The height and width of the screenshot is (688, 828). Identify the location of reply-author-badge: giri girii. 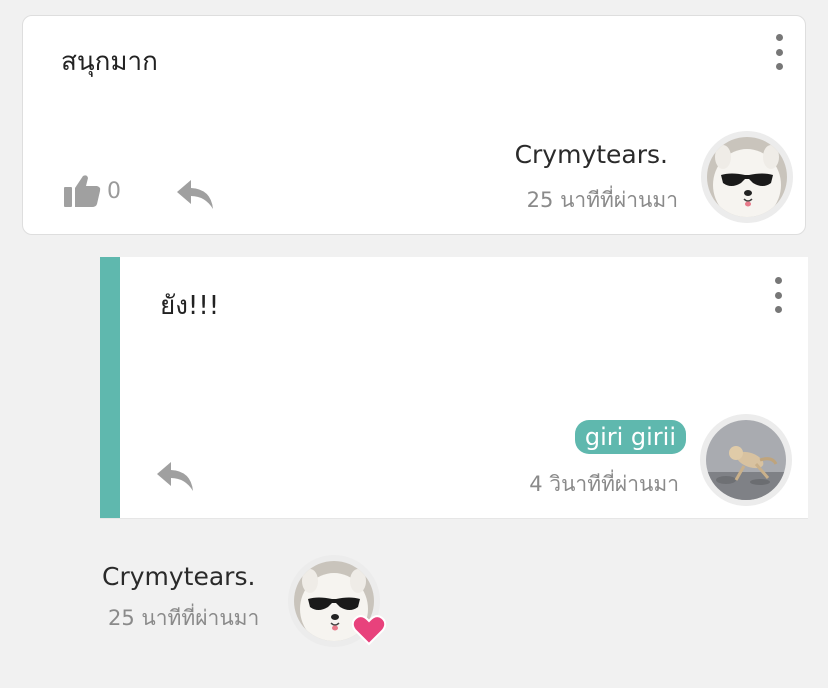
(630, 437).